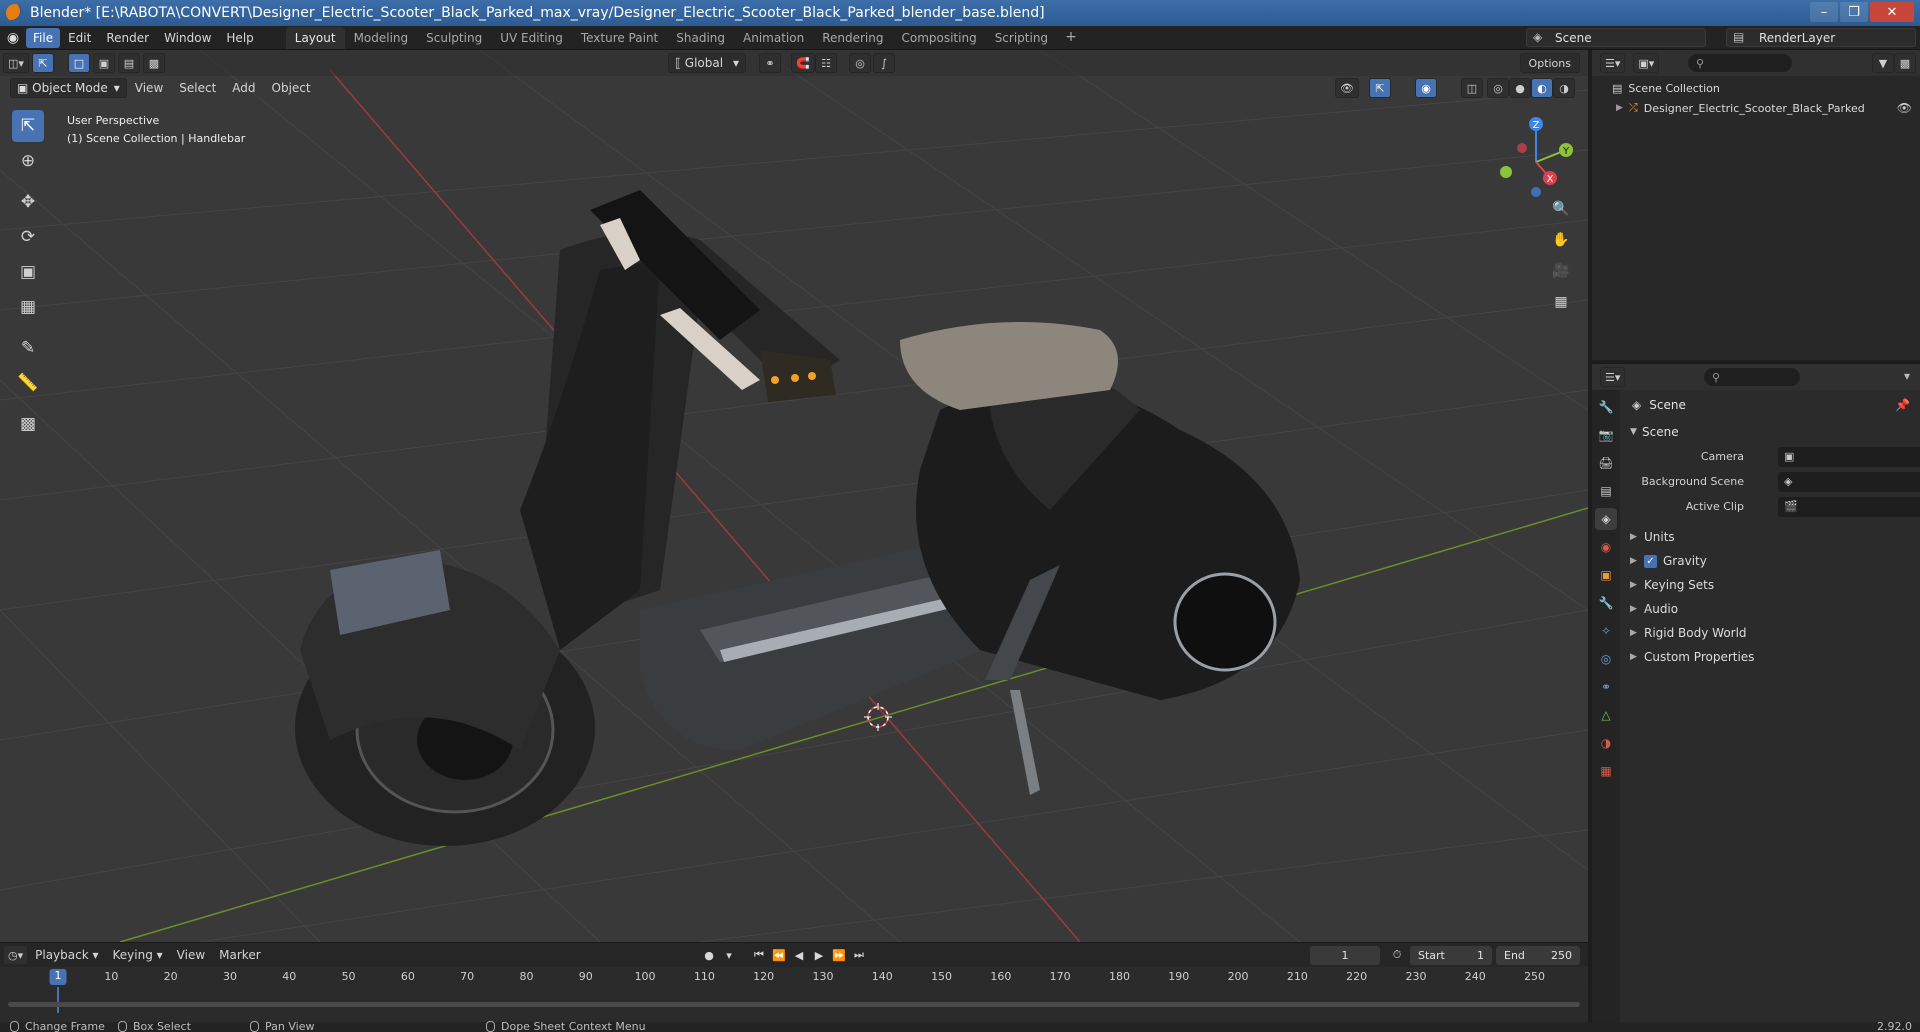 The height and width of the screenshot is (1032, 1920). Describe the element at coordinates (938, 38) in the screenshot. I see `tab-compositing: Compositing` at that location.